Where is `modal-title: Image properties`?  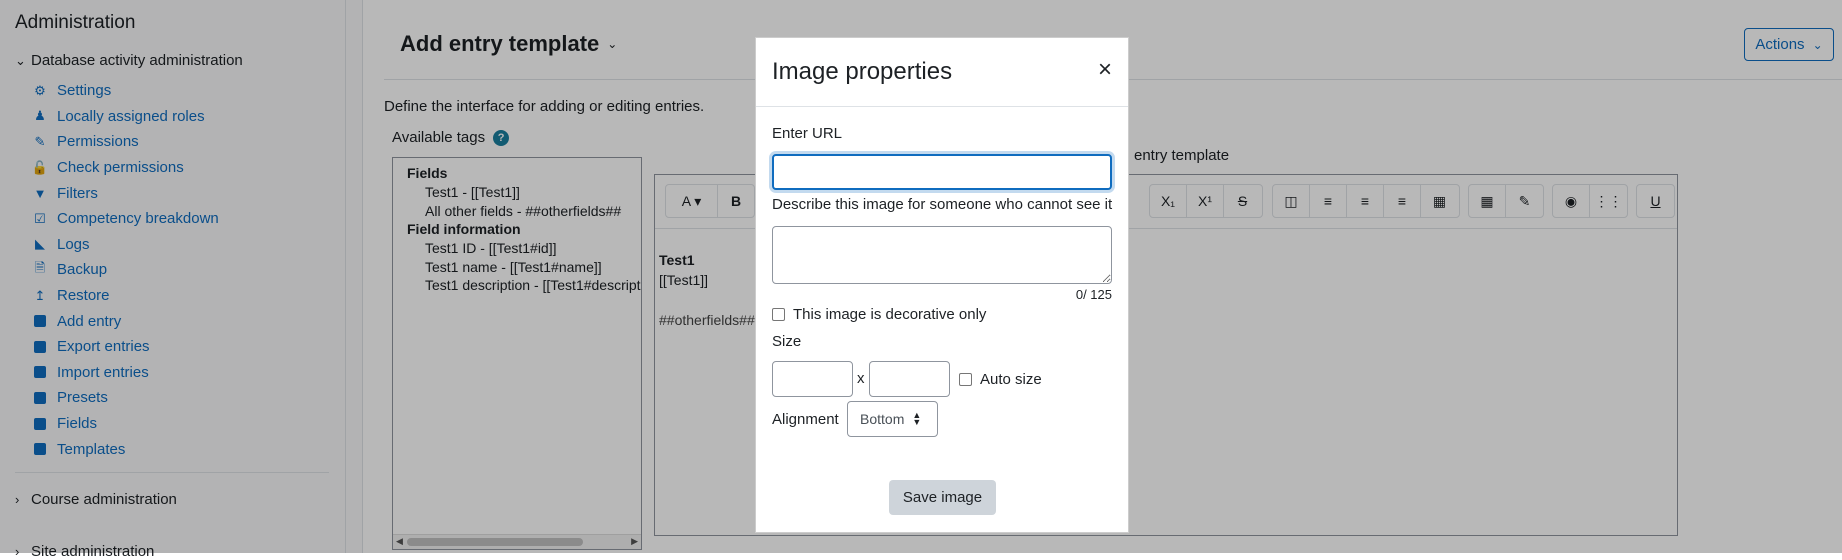
modal-title: Image properties is located at coordinates (862, 71).